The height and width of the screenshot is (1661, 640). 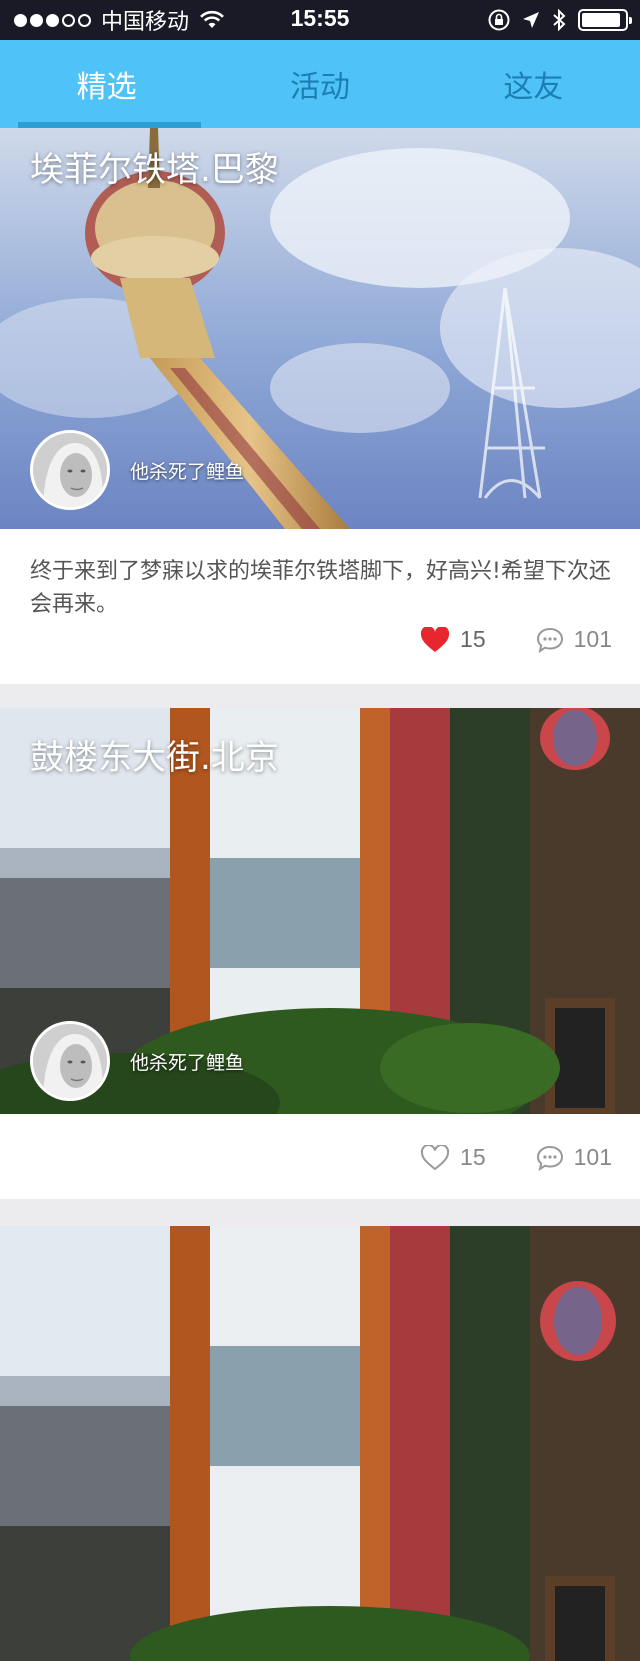 What do you see at coordinates (533, 84) in the screenshot?
I see `tab-friends: 这友` at bounding box center [533, 84].